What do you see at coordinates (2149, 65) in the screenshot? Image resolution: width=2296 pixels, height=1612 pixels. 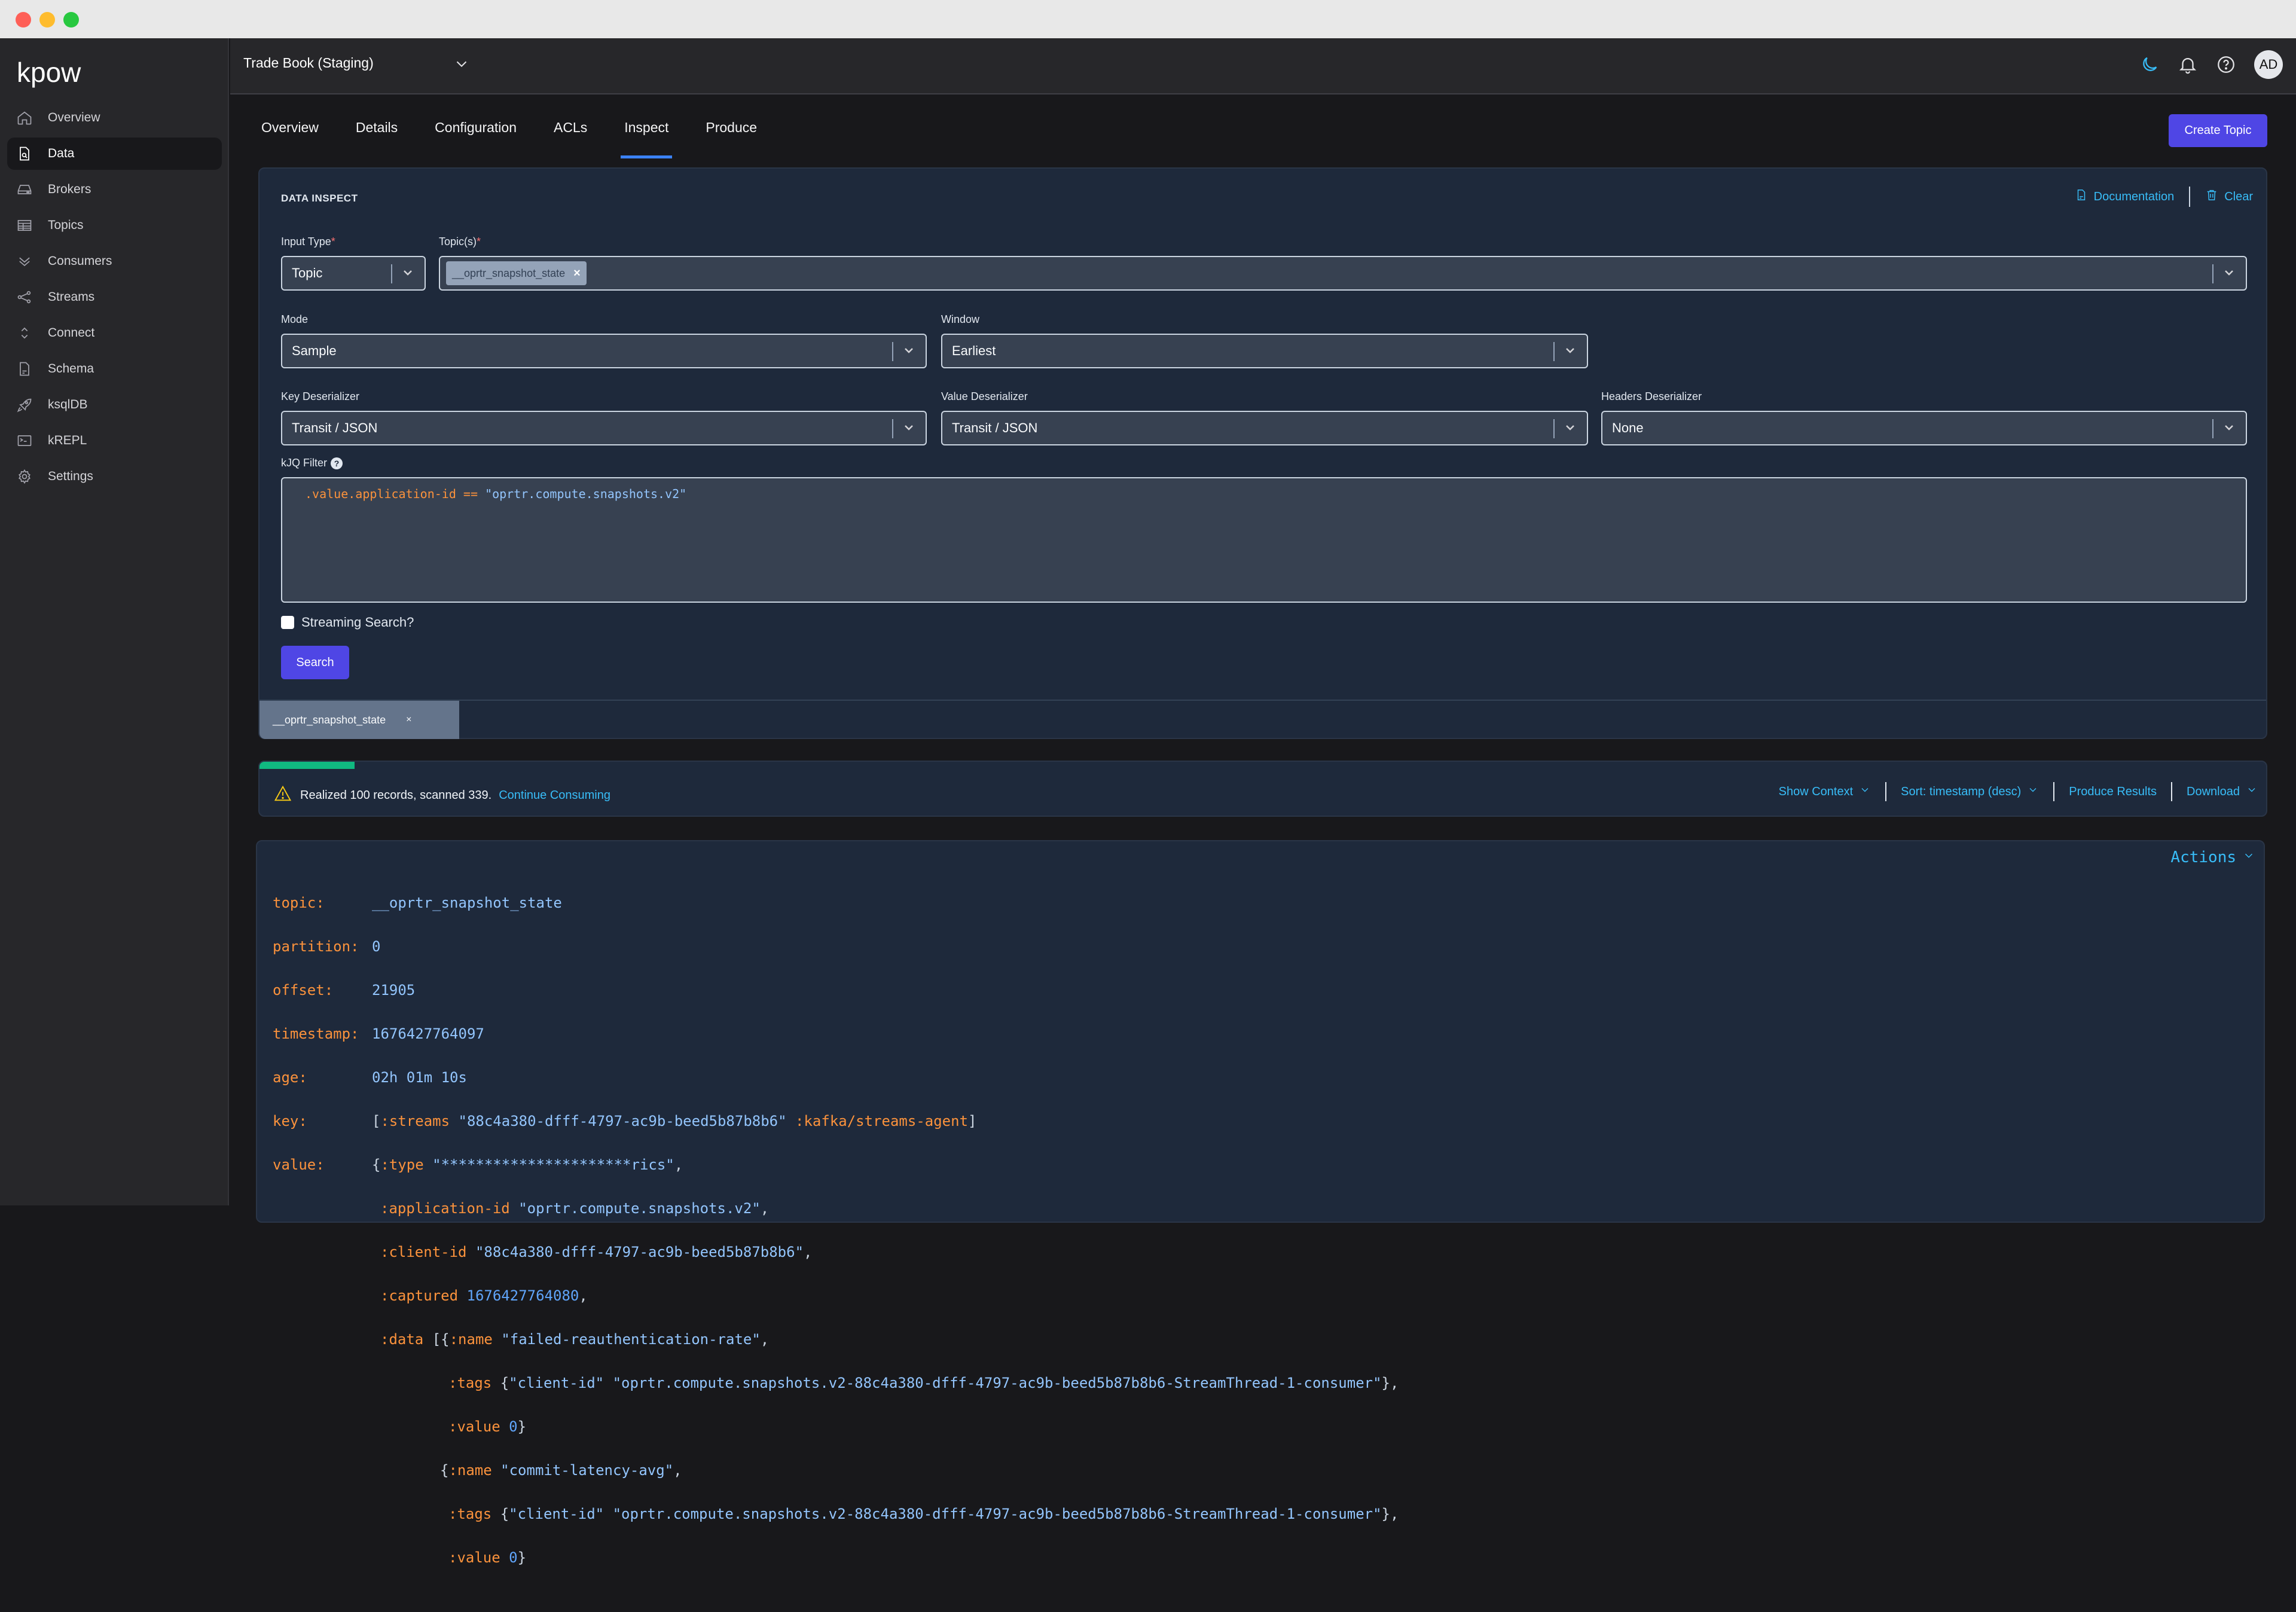 I see `moon-icon` at bounding box center [2149, 65].